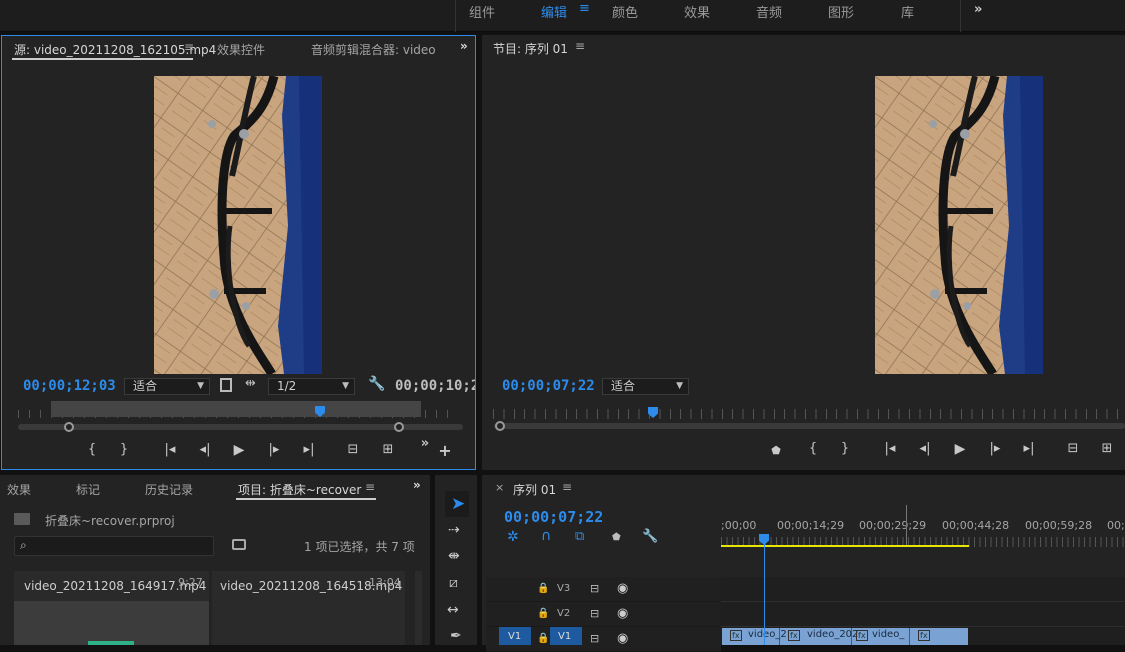 This screenshot has height=652, width=1125. Describe the element at coordinates (754, 636) in the screenshot. I see `timeline-clip: fx video_2` at that location.